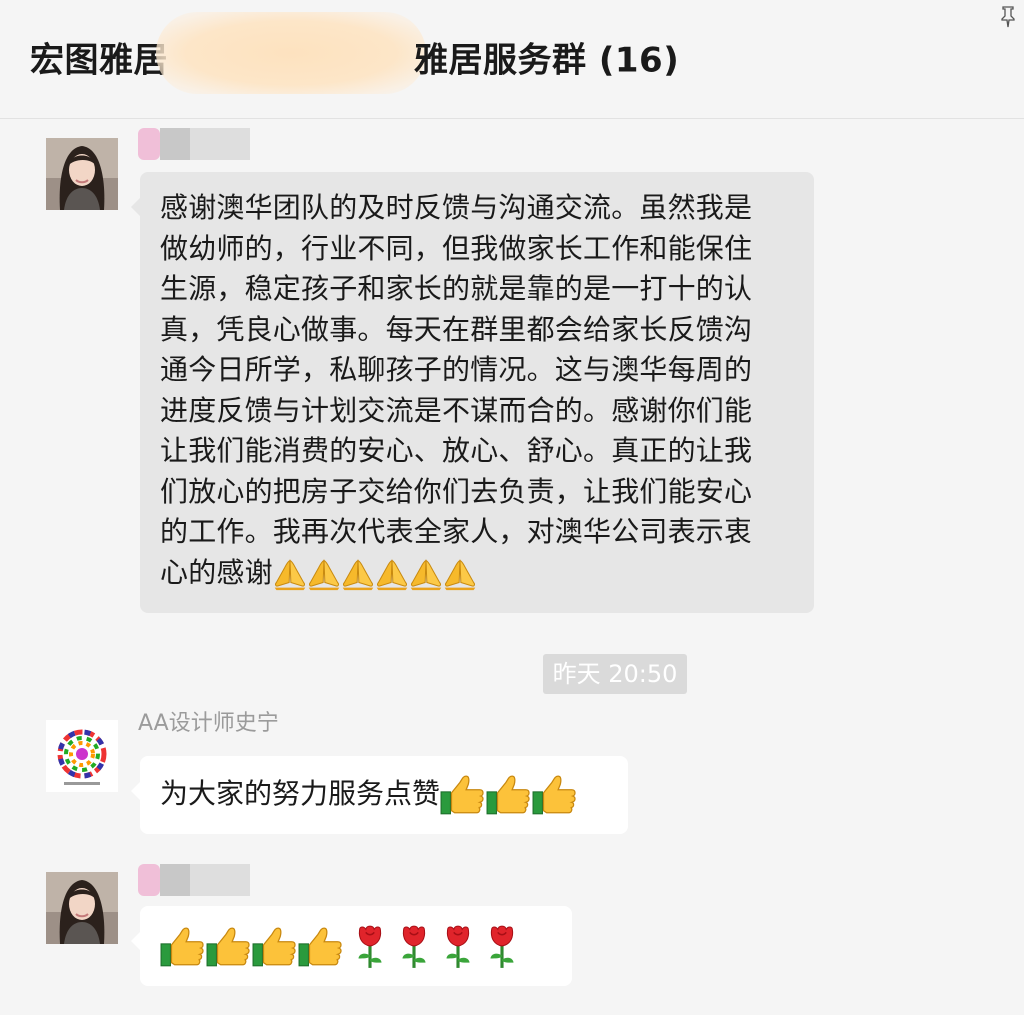 The height and width of the screenshot is (1015, 1024). I want to click on sender-name: AA设计师史宁, so click(208, 723).